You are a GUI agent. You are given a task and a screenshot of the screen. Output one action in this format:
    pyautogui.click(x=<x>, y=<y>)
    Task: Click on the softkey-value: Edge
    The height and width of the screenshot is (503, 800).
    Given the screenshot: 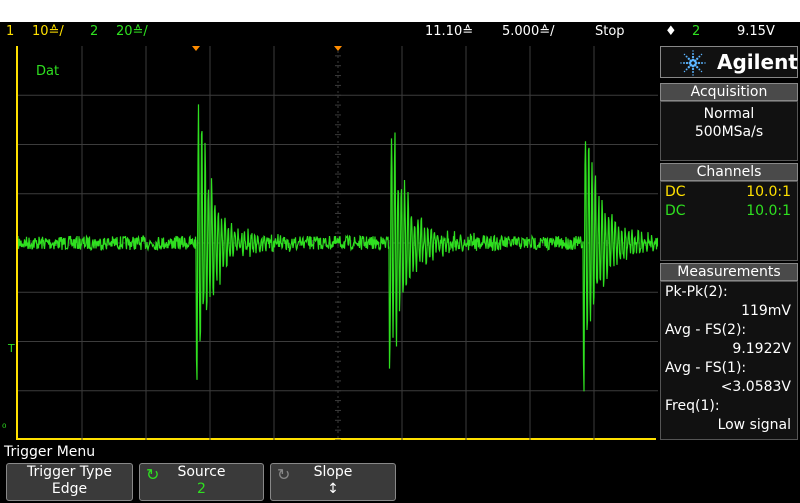 What is the action you would take?
    pyautogui.click(x=69, y=489)
    